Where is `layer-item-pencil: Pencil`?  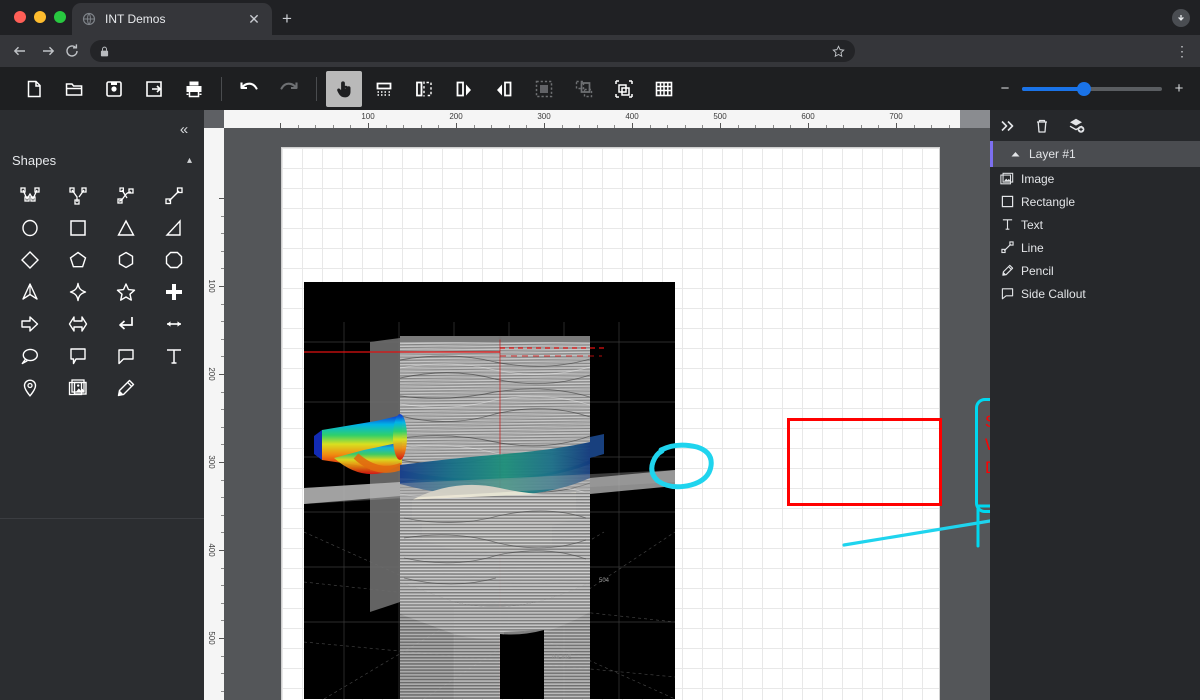
layer-item-pencil: Pencil is located at coordinates (1095, 270).